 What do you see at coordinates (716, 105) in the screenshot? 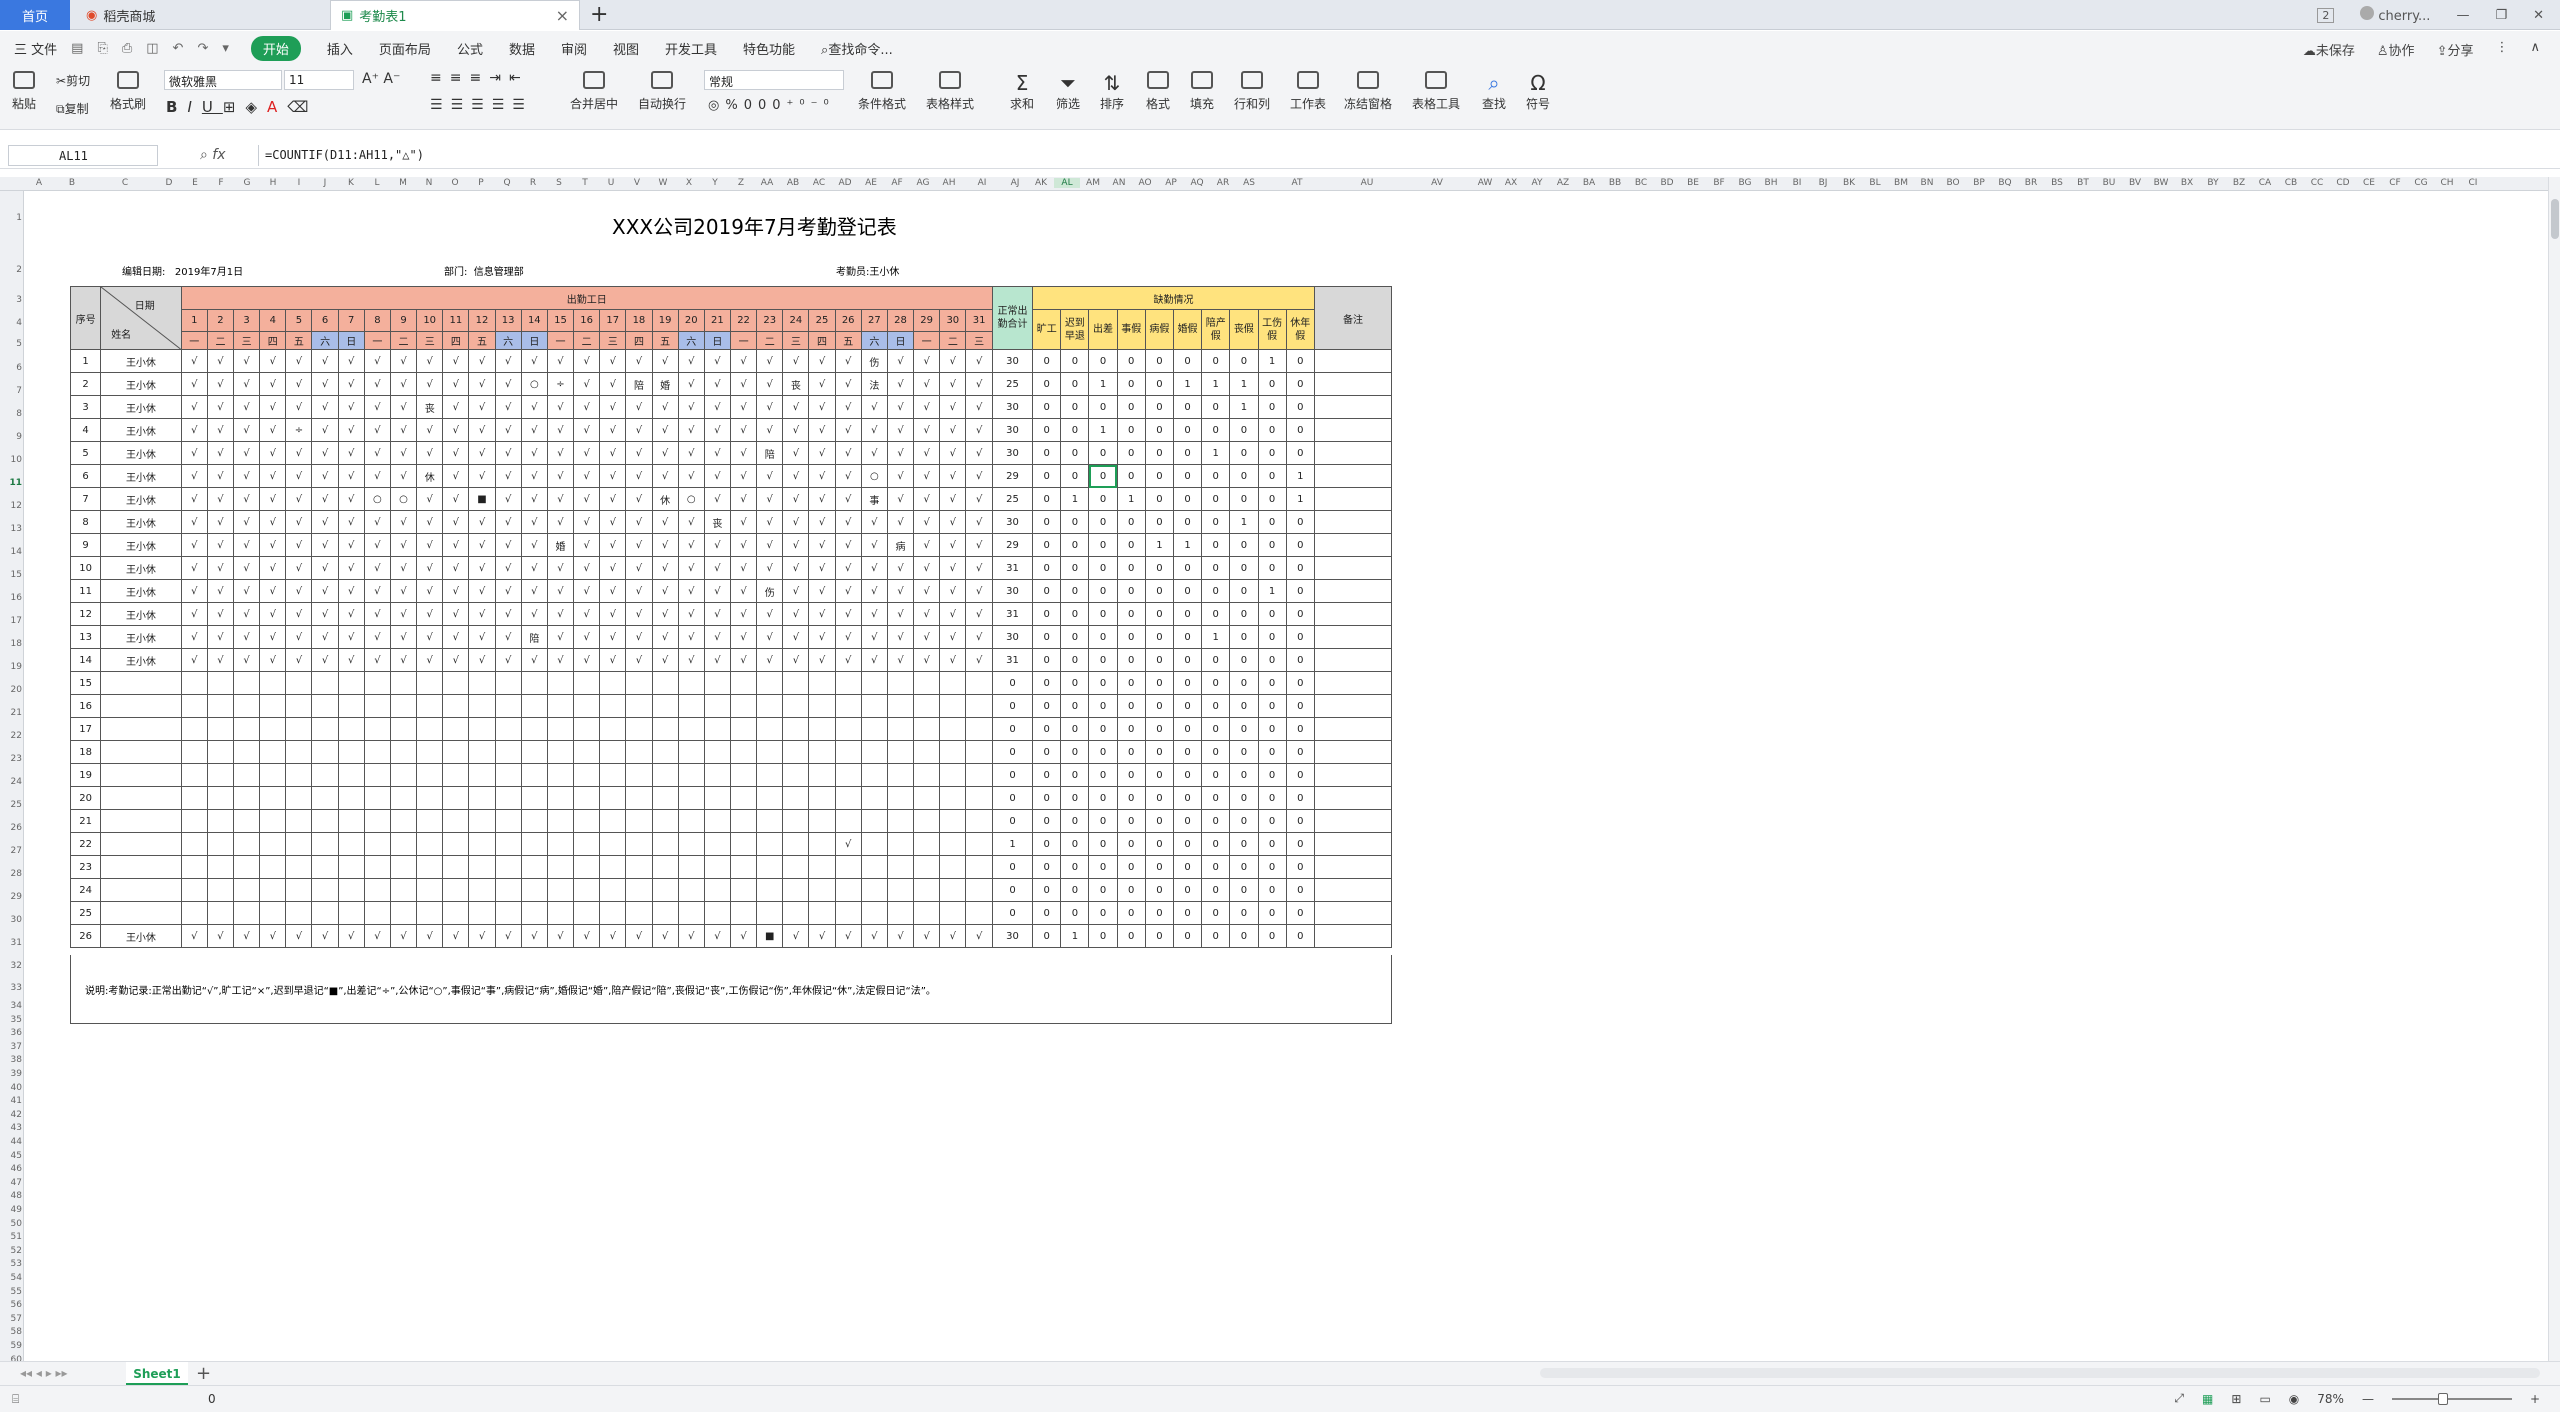
I see `currency-icon: ◎` at bounding box center [716, 105].